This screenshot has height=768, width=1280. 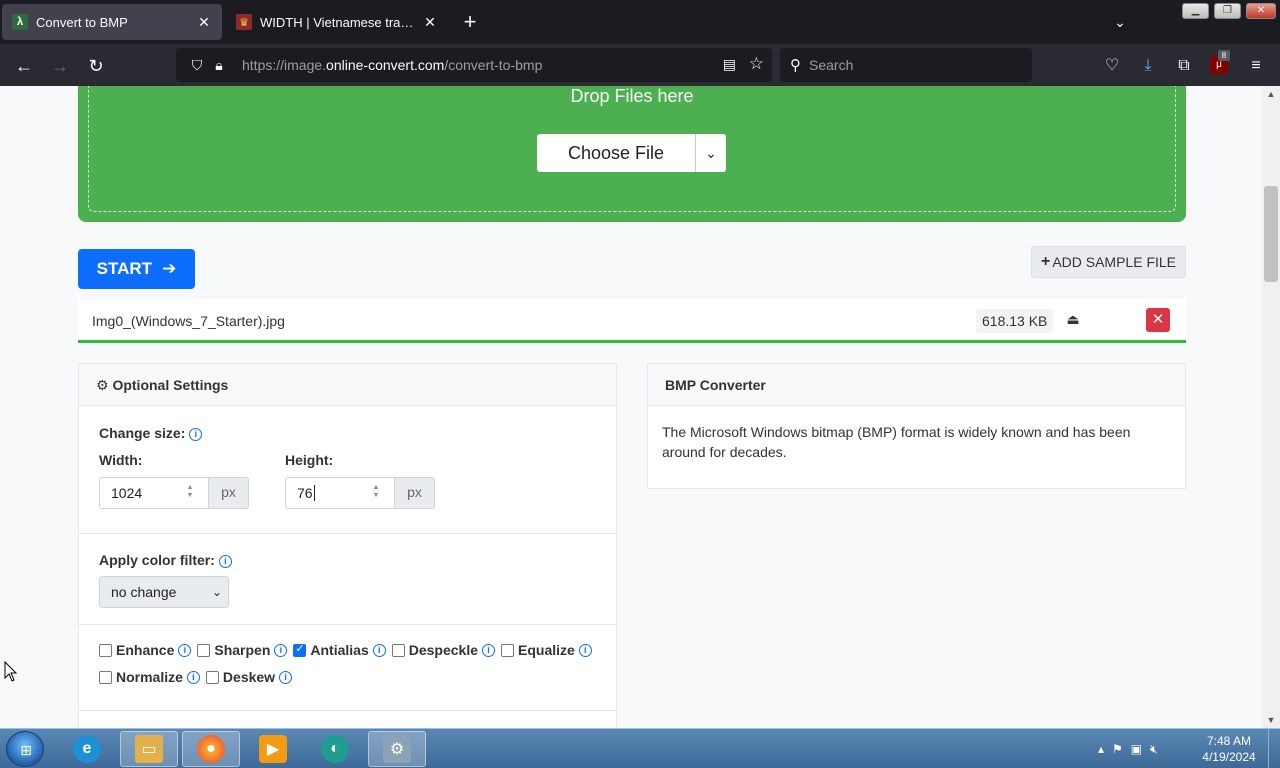 I want to click on despeckle-checkbox, so click(x=398, y=650).